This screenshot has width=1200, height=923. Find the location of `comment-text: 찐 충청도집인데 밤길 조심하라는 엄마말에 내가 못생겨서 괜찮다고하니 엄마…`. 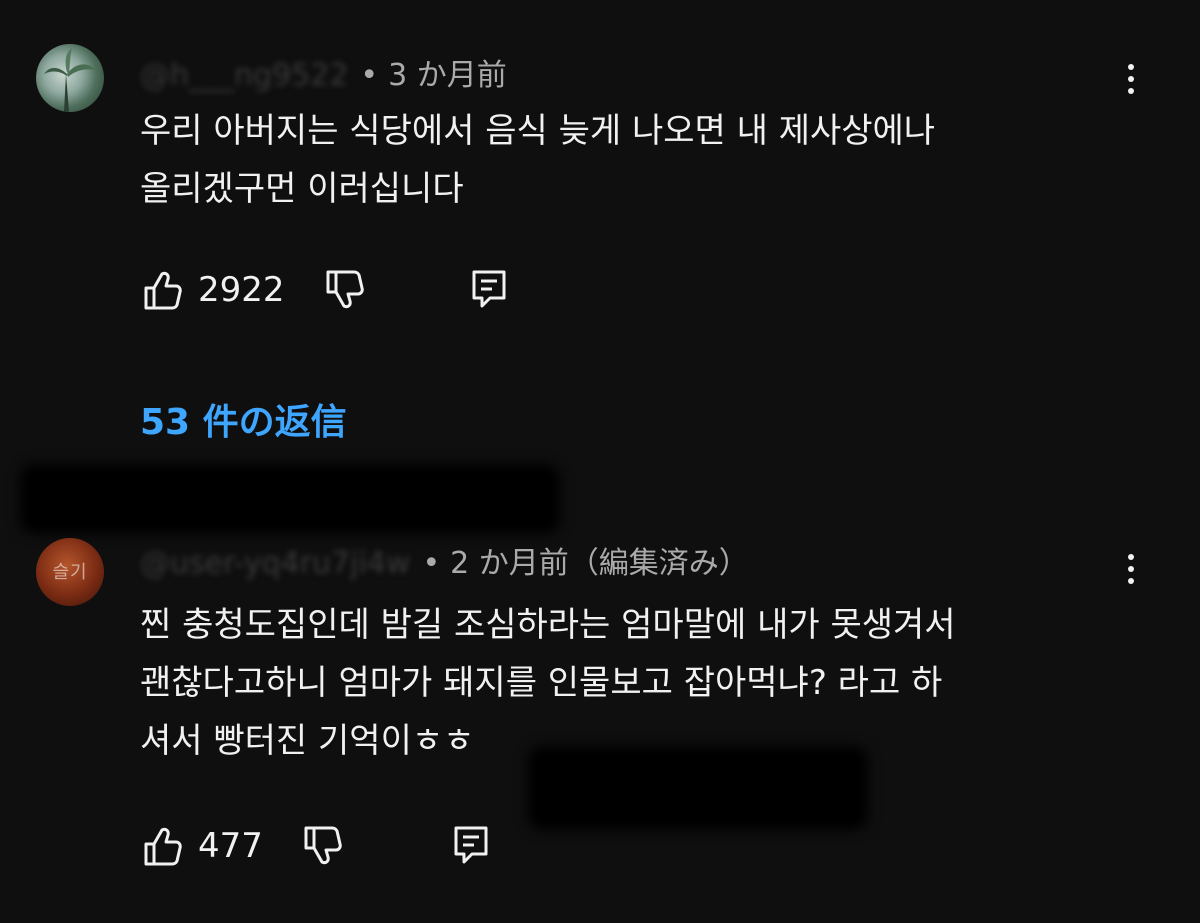

comment-text: 찐 충청도집인데 밤길 조심하라는 엄마말에 내가 못생겨서 괜찮다고하니 엄마… is located at coordinates (548, 683).